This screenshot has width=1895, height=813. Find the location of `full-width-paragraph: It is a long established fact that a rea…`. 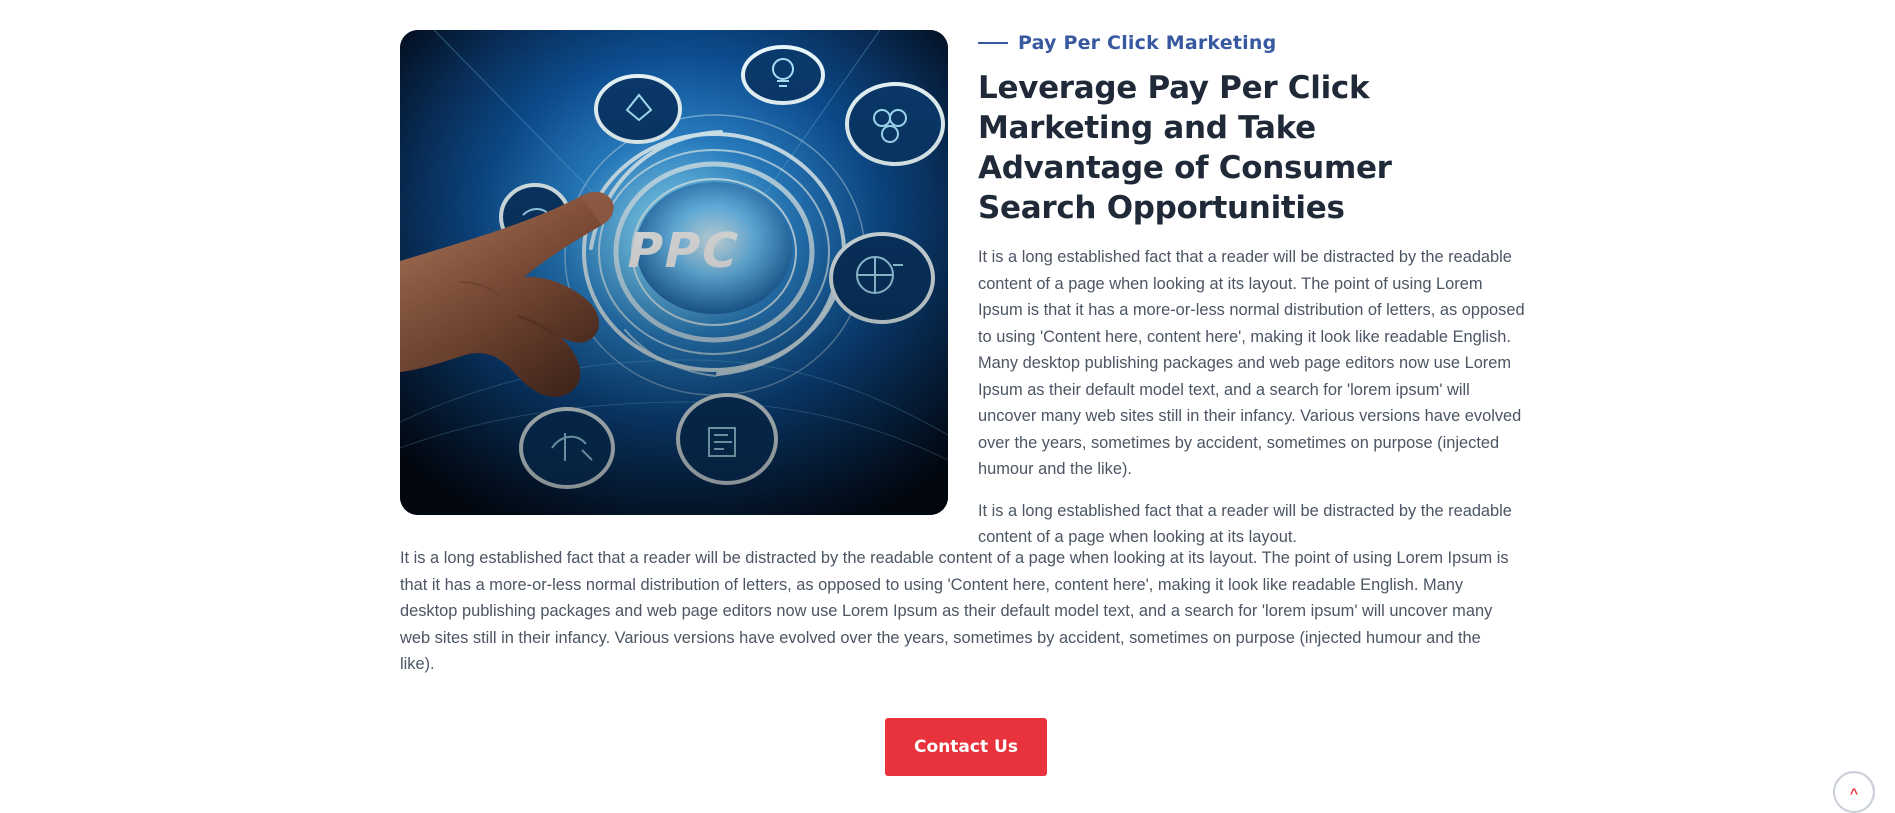

full-width-paragraph: It is a long established fact that a rea… is located at coordinates (954, 611).